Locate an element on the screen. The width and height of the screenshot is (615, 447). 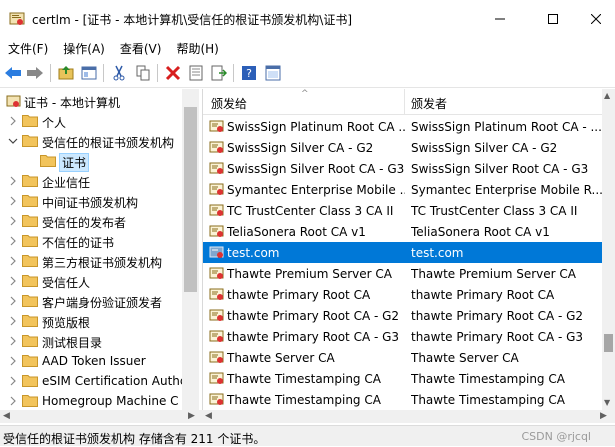
tree-item: Homegroup Machine C is located at coordinates (90, 400).